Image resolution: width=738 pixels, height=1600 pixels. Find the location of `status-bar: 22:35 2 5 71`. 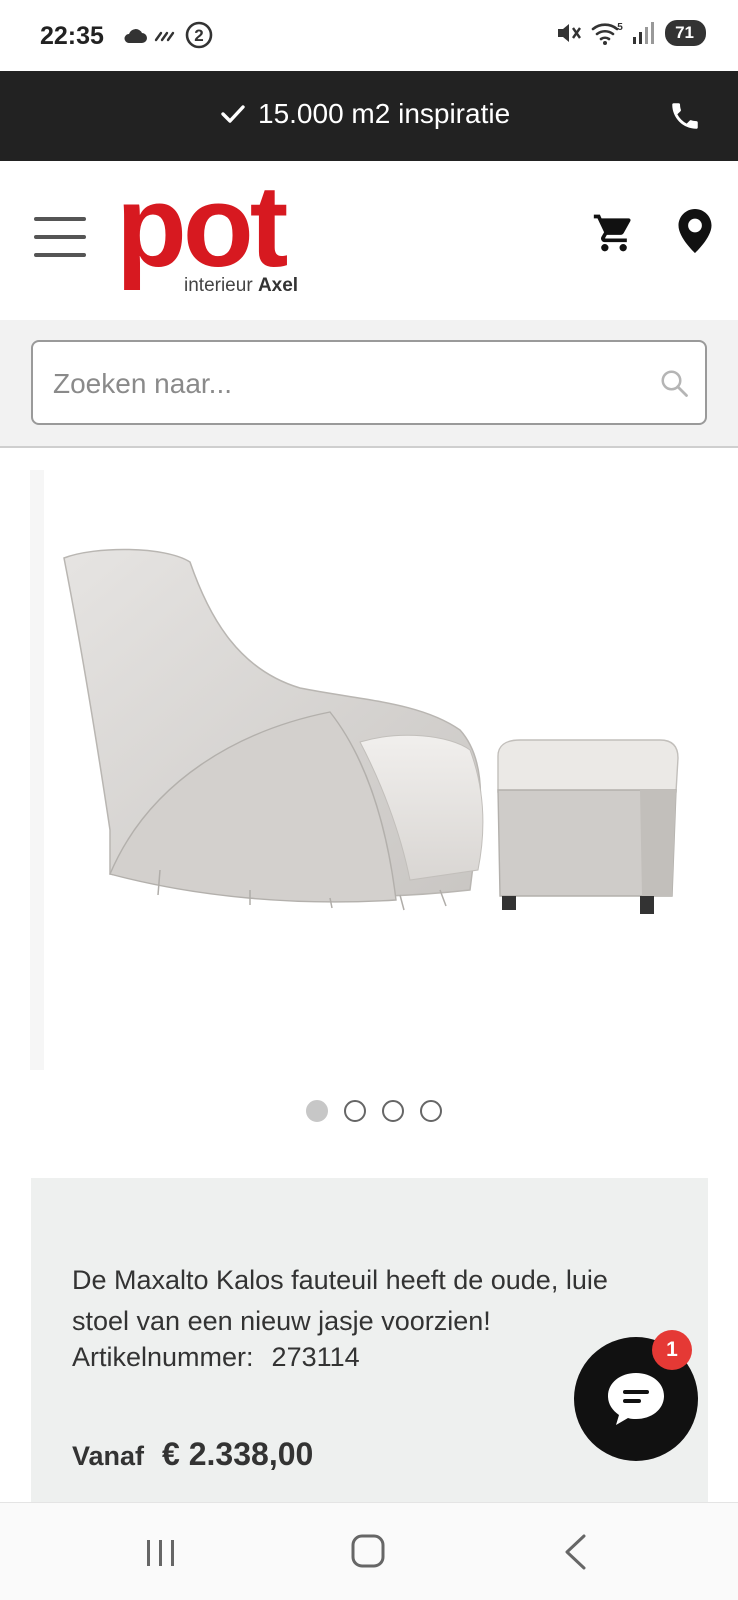

status-bar: 22:35 2 5 71 is located at coordinates (369, 36).